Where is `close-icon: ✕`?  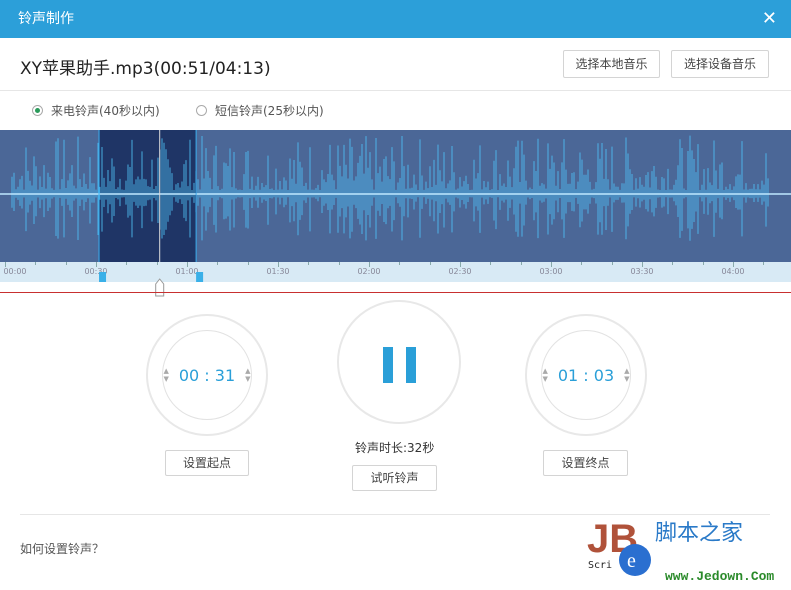
close-icon: ✕ is located at coordinates (769, 19).